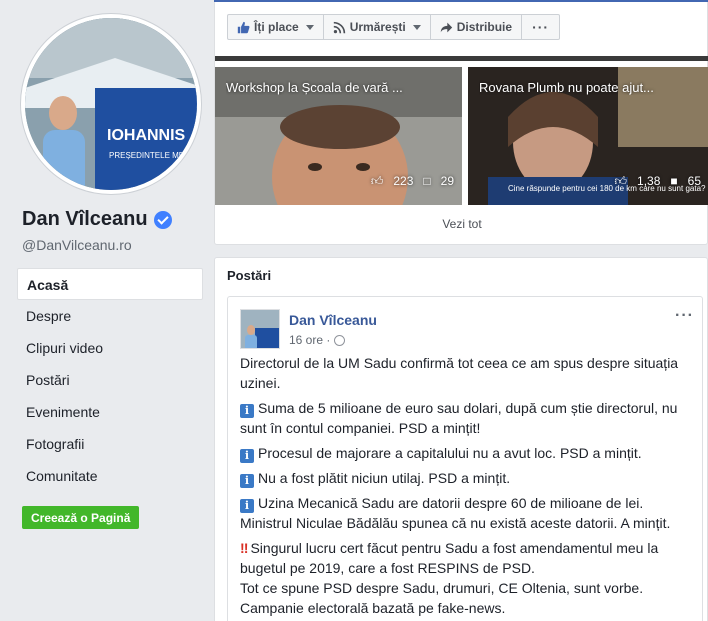  What do you see at coordinates (110, 476) in the screenshot?
I see `nav-item-community: Comunitate` at bounding box center [110, 476].